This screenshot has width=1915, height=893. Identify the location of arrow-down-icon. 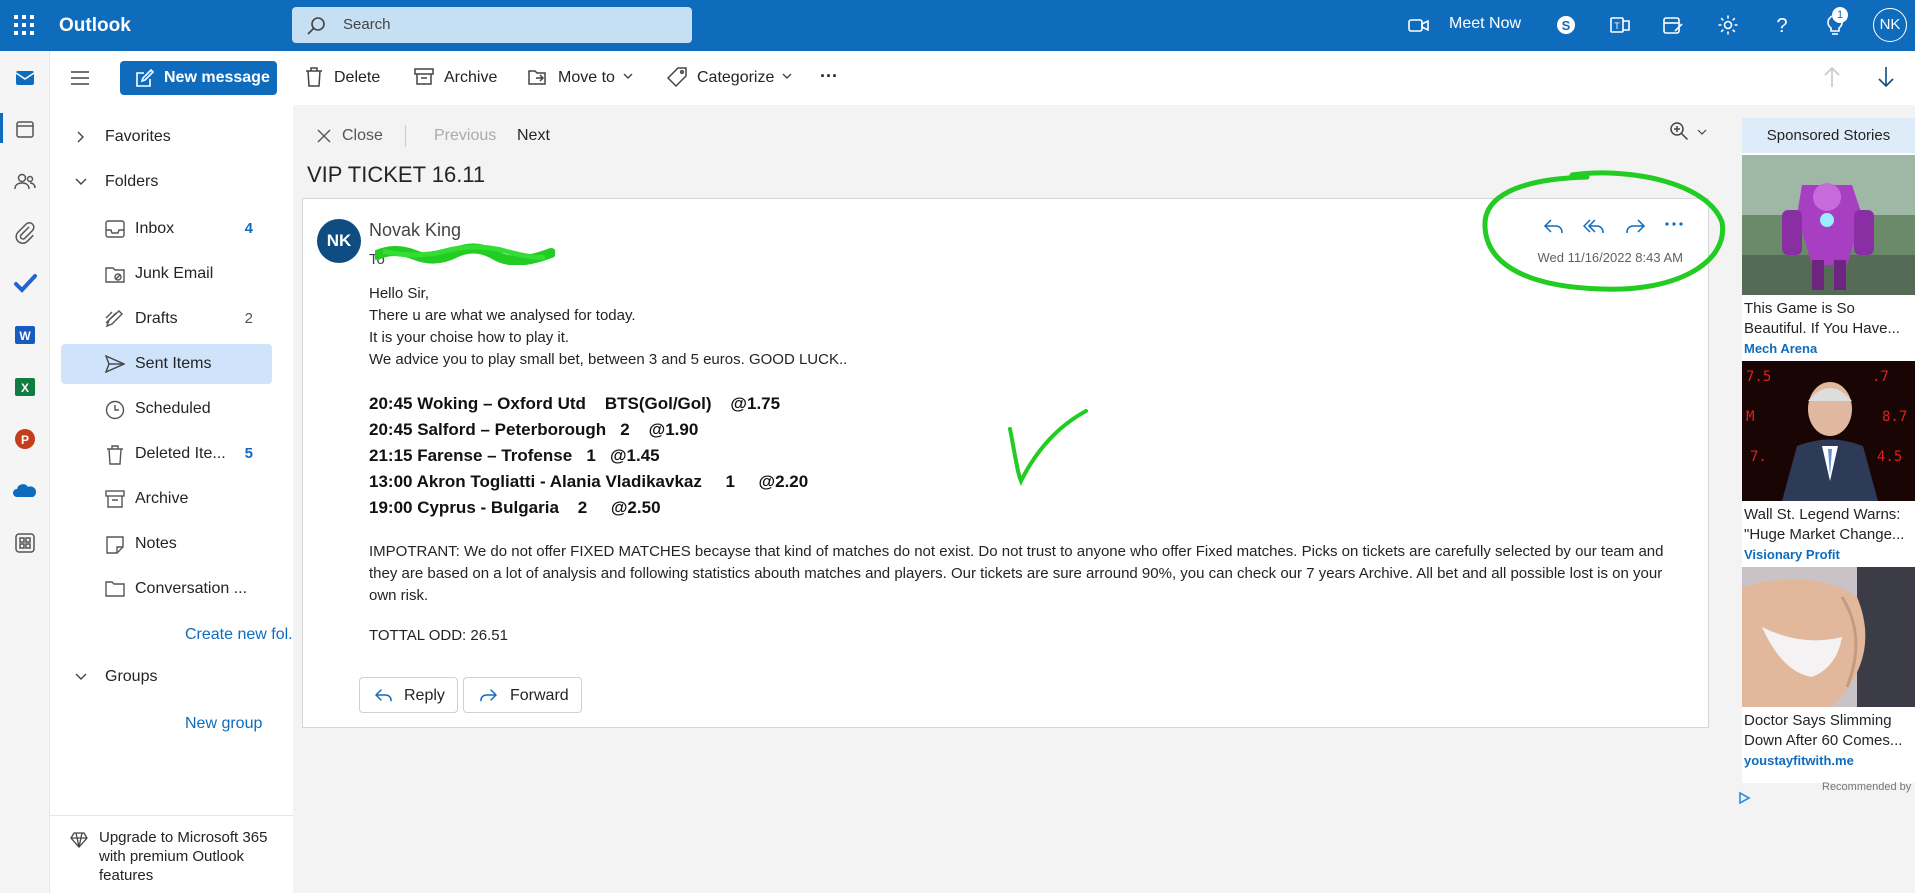
(1886, 77).